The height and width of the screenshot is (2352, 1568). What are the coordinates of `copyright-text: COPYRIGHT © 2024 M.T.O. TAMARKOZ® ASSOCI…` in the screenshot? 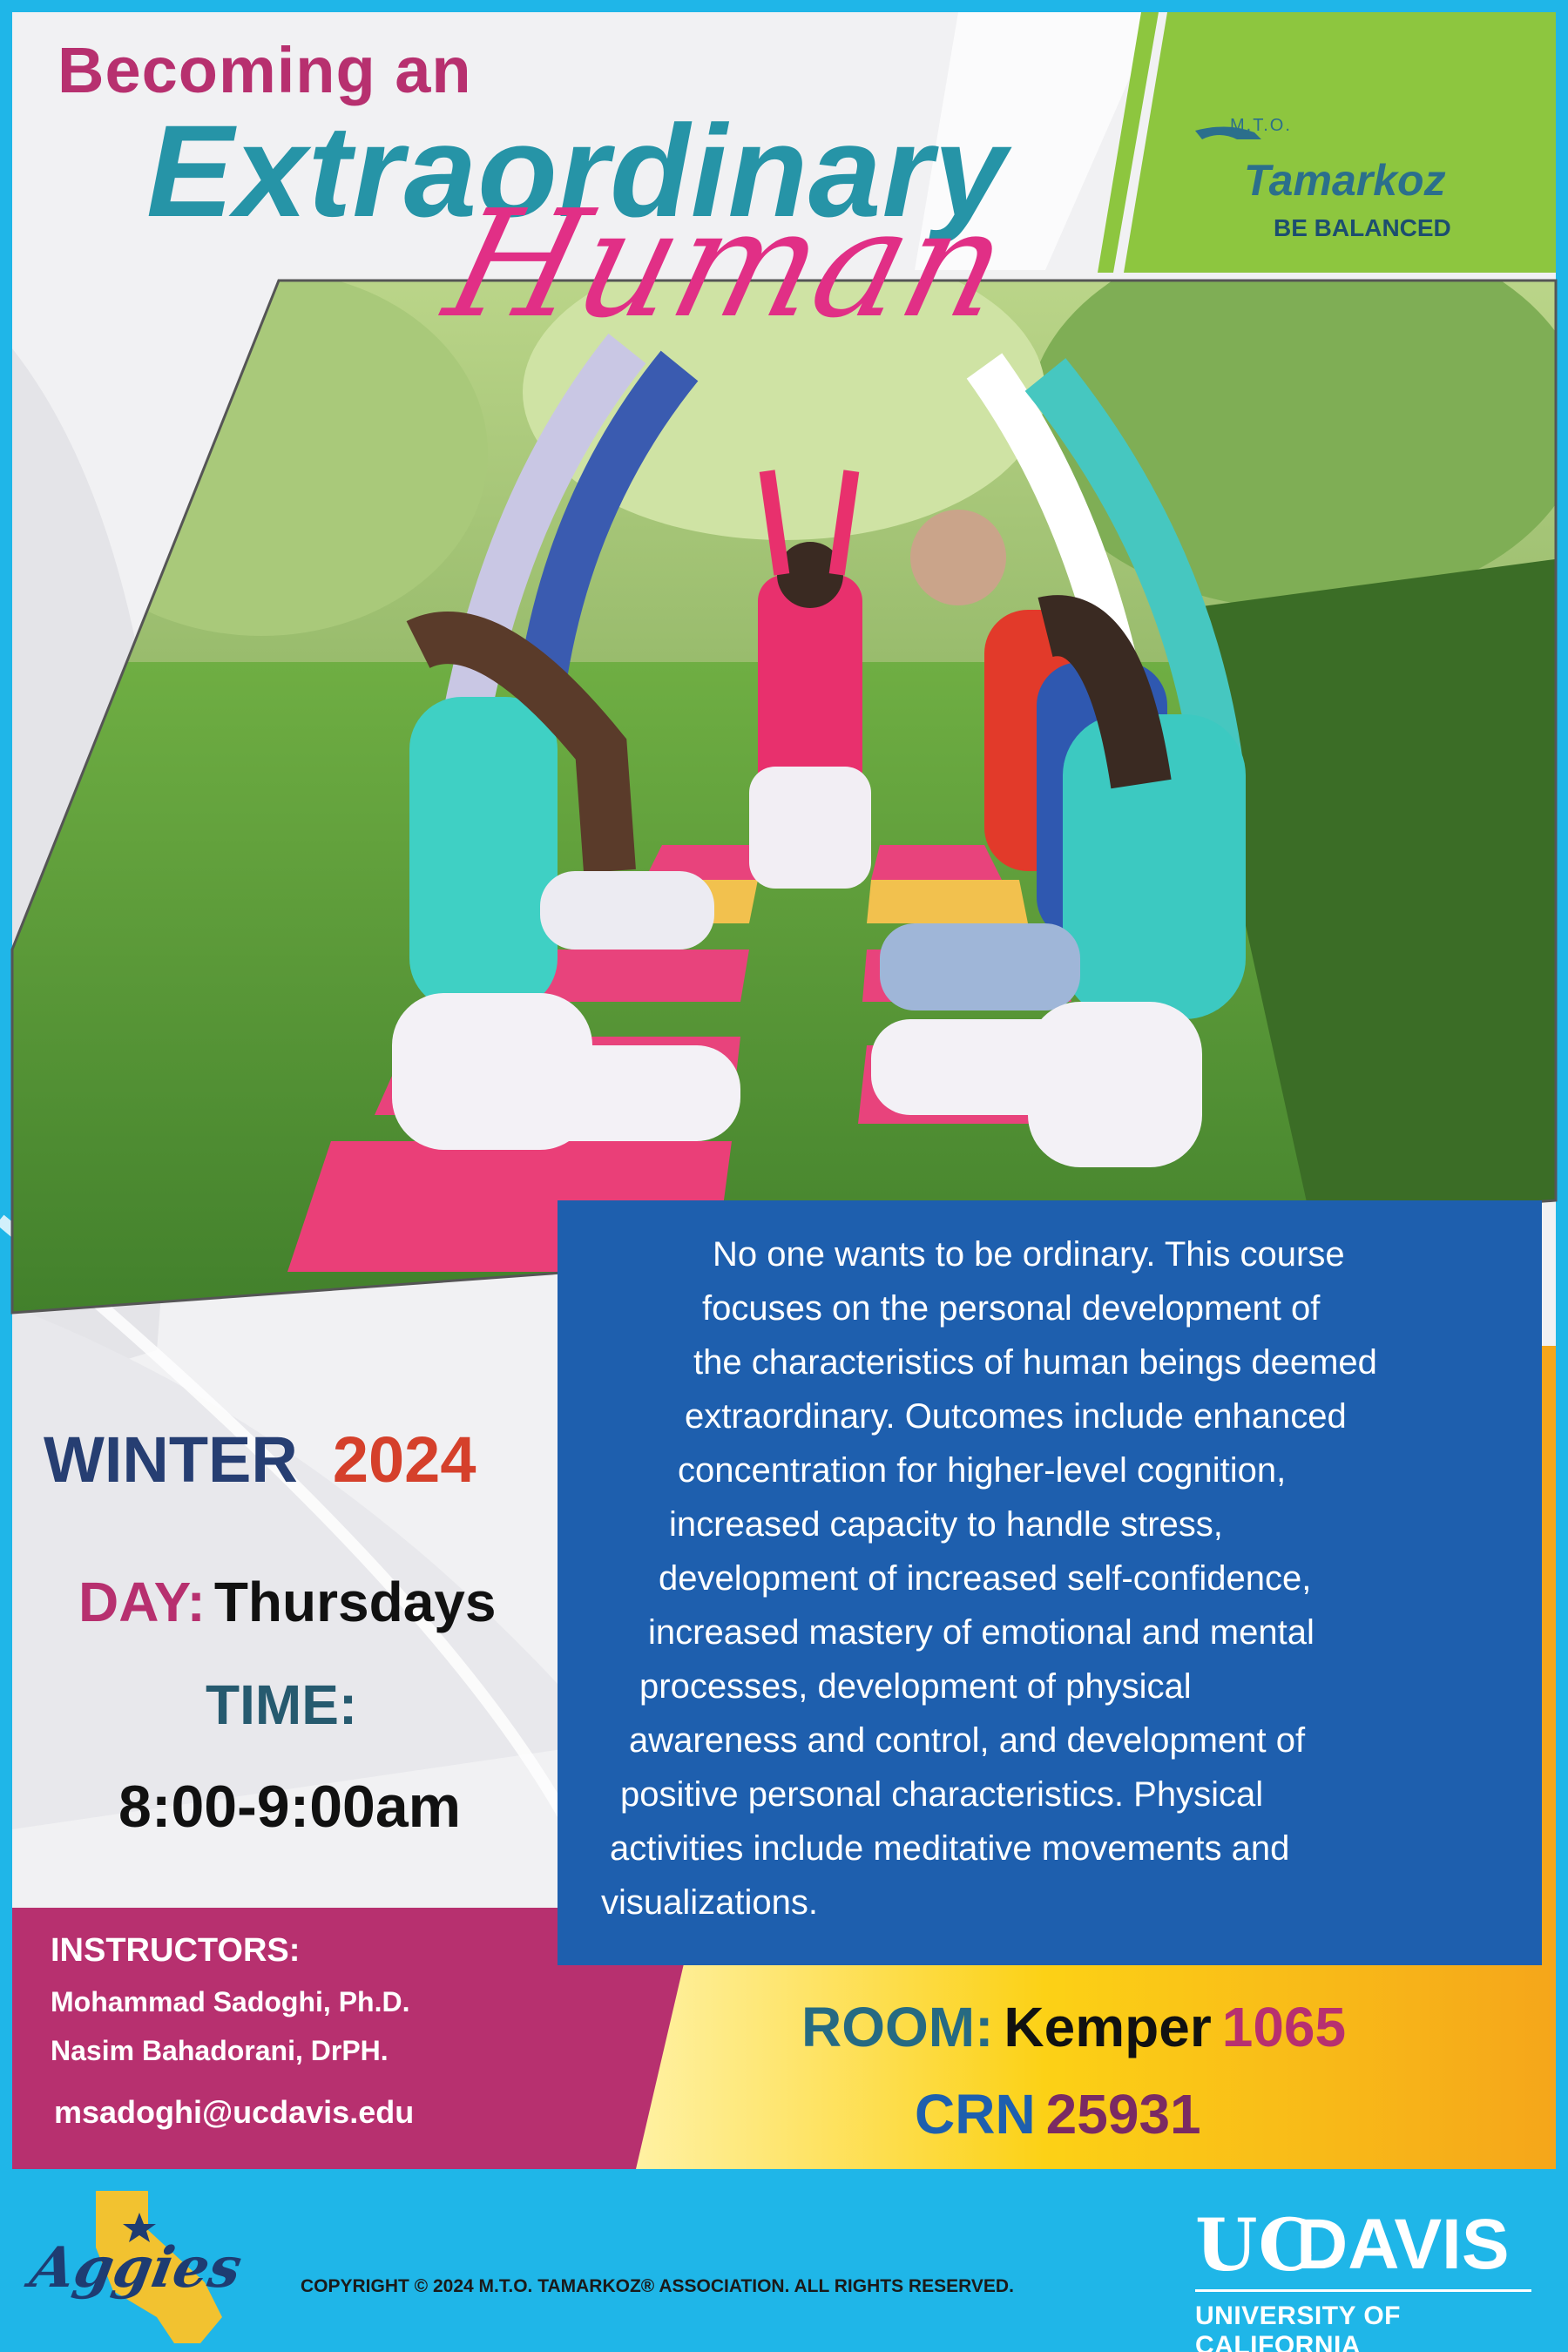 It's located at (657, 2286).